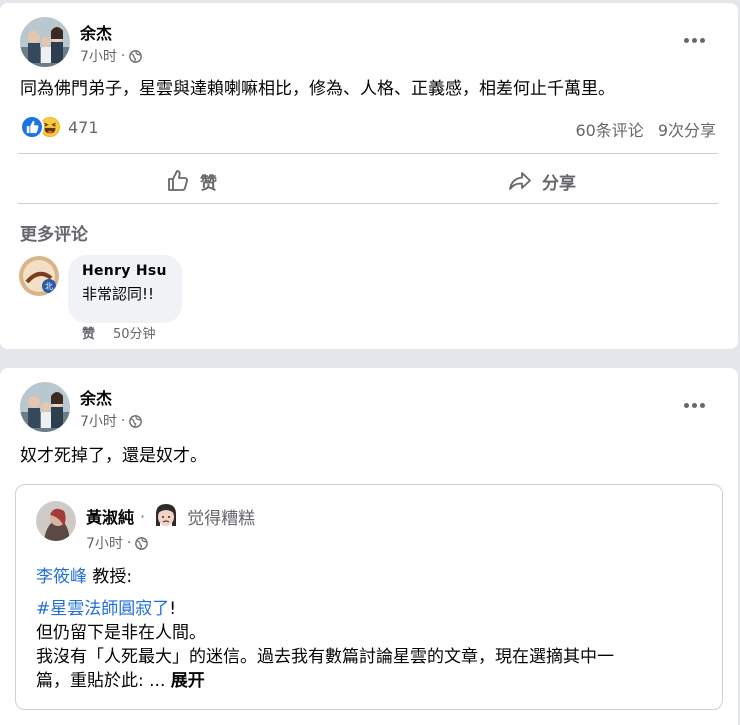 The width and height of the screenshot is (740, 725). I want to click on post-text: 同為佛門弟子，星雲與達賴喇嘛相比，修為、人格、正義感，相差何止千萬里。, so click(317, 89).